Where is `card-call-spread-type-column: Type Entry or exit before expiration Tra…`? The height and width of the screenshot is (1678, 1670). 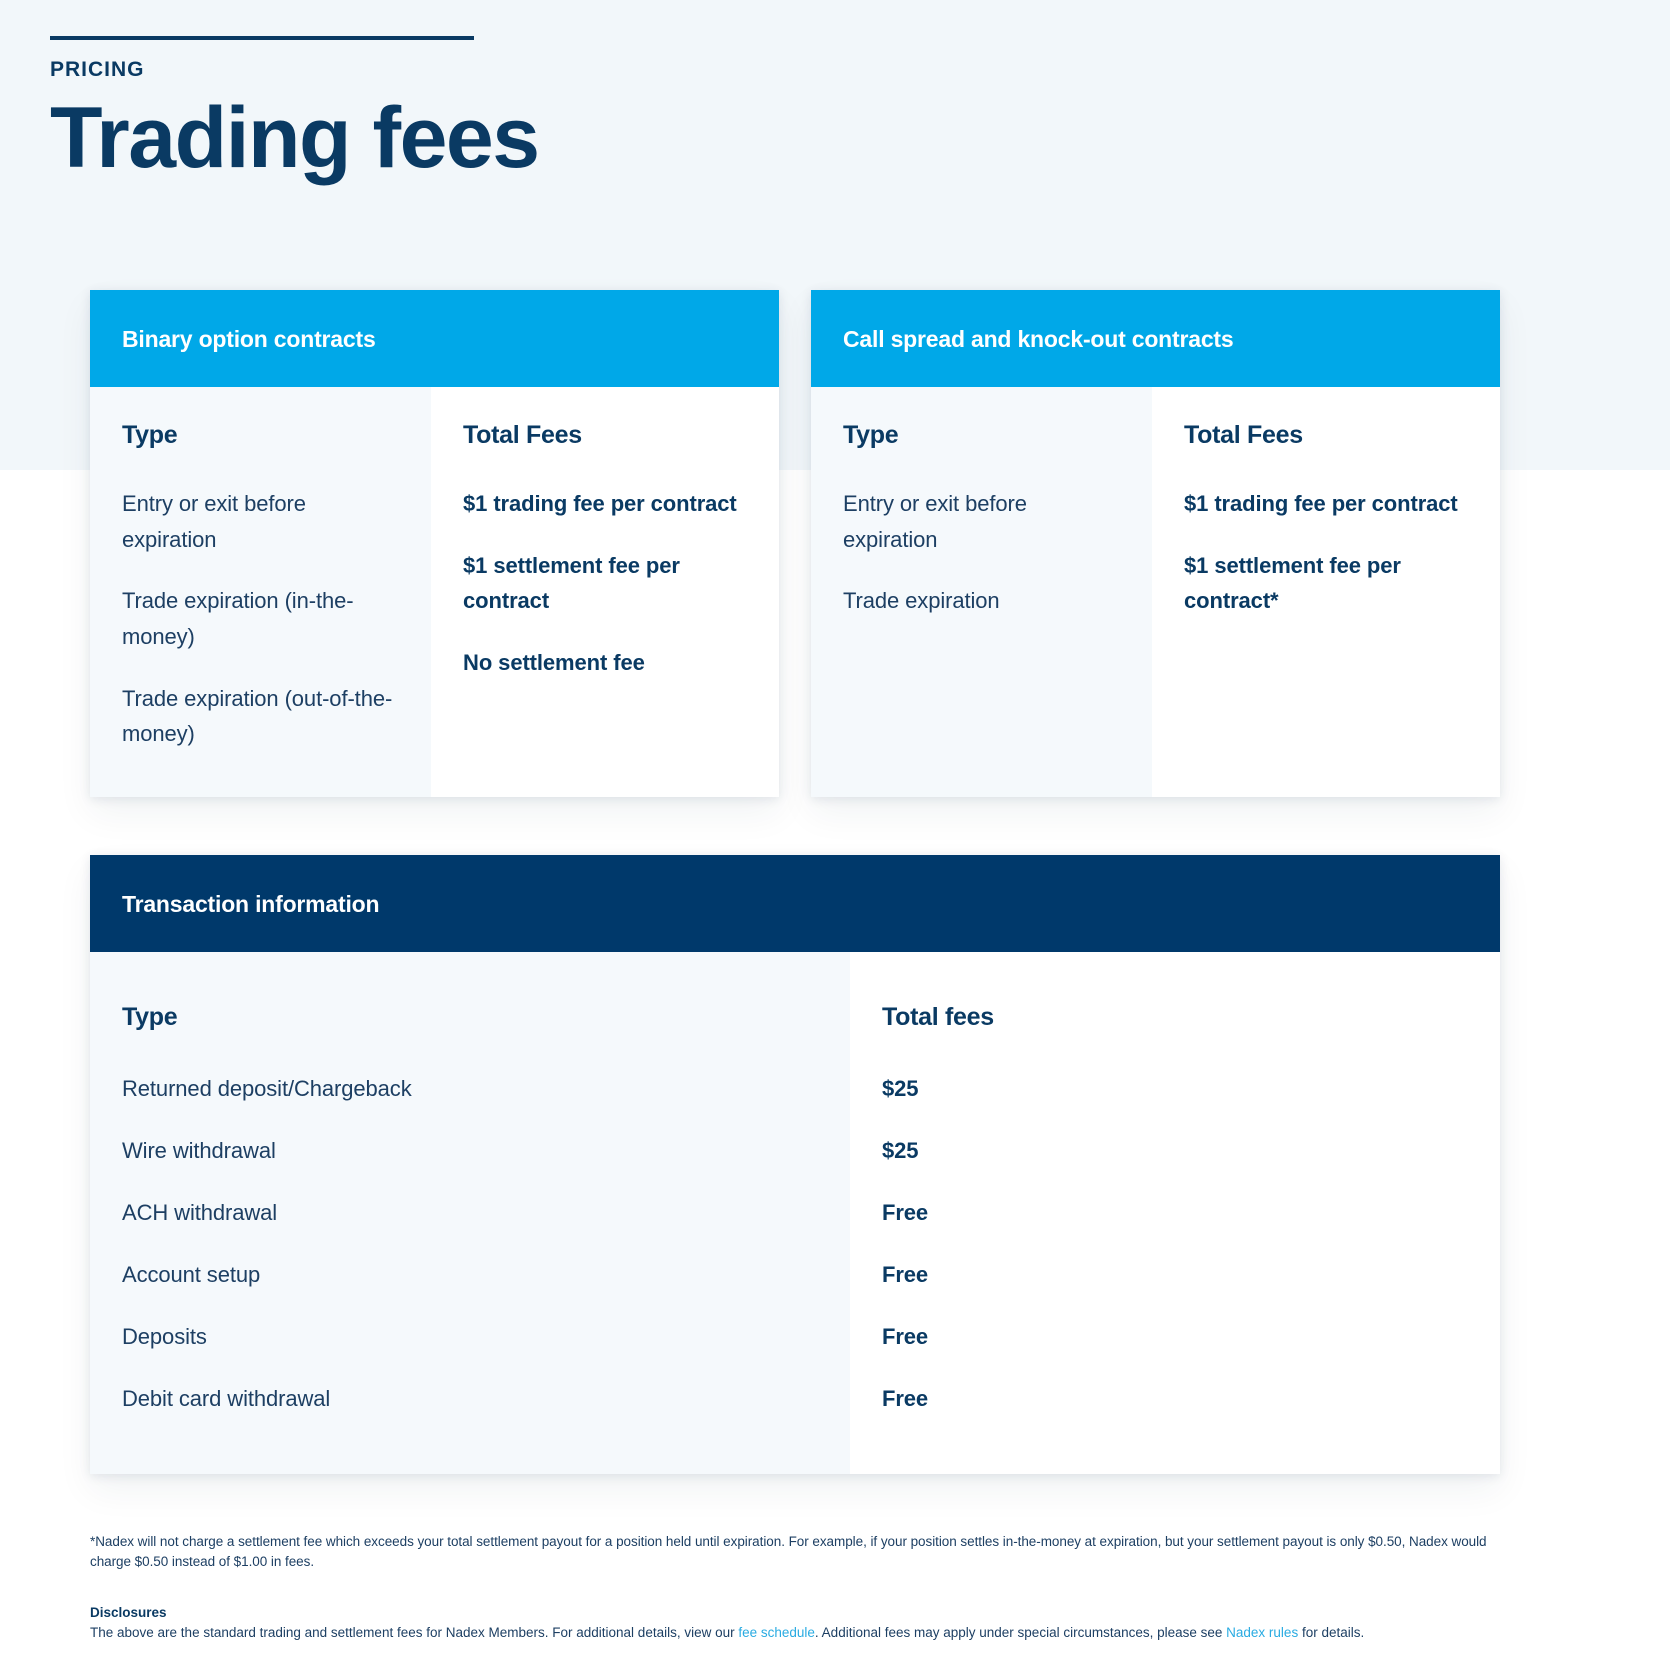
card-call-spread-type-column: Type Entry or exit before expiration Tra… is located at coordinates (982, 592).